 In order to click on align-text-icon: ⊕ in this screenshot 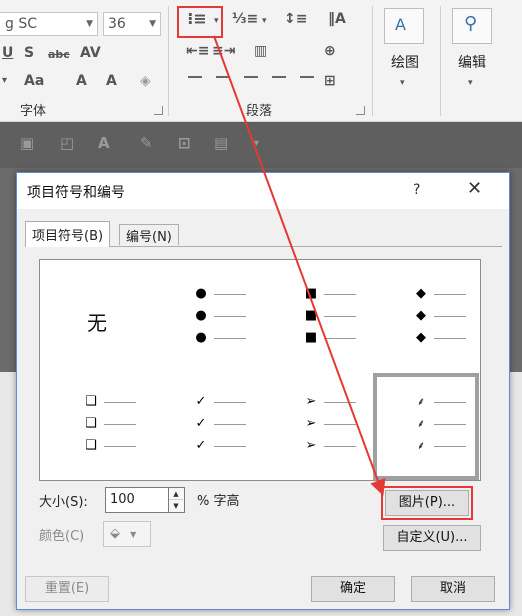, I will do `click(330, 51)`.